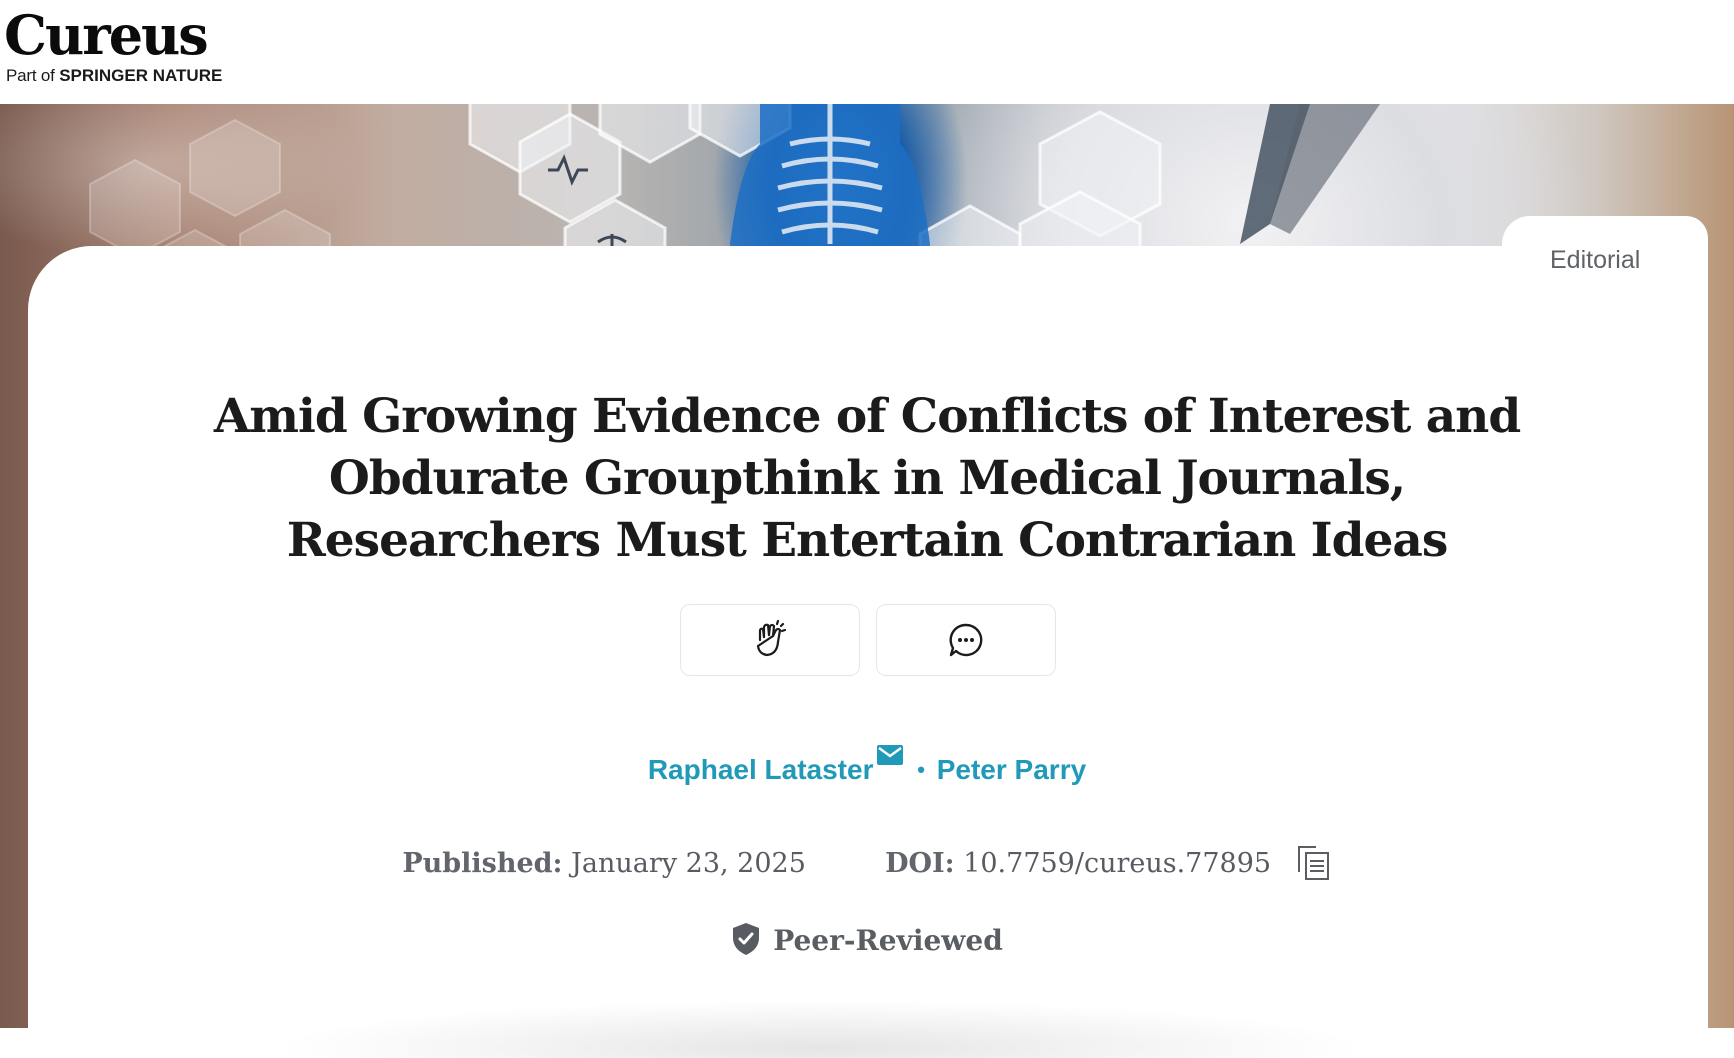  Describe the element at coordinates (141, 75) in the screenshot. I see `tagline-company: SPRINGER NATURE` at that location.